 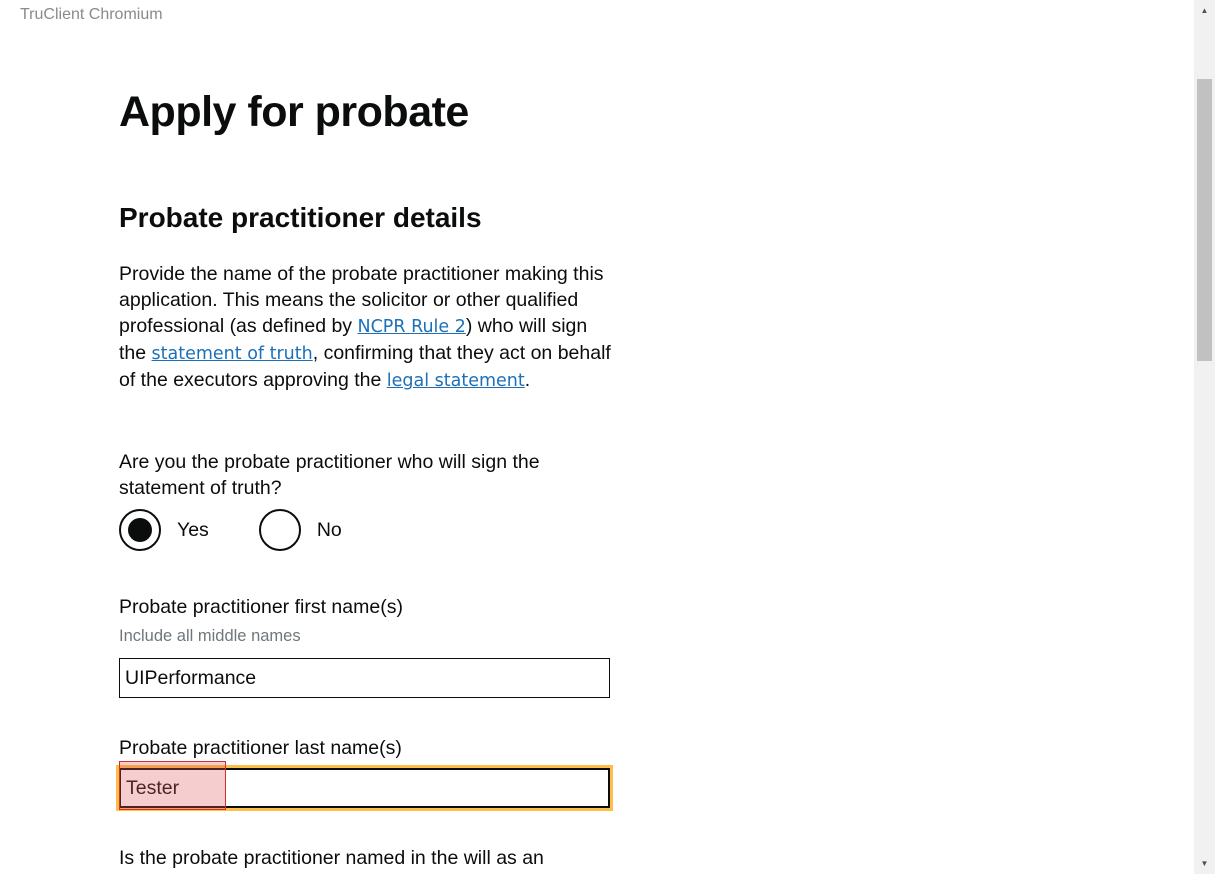 What do you see at coordinates (261, 607) in the screenshot?
I see `first-name-label: Probate practitioner first name(s)` at bounding box center [261, 607].